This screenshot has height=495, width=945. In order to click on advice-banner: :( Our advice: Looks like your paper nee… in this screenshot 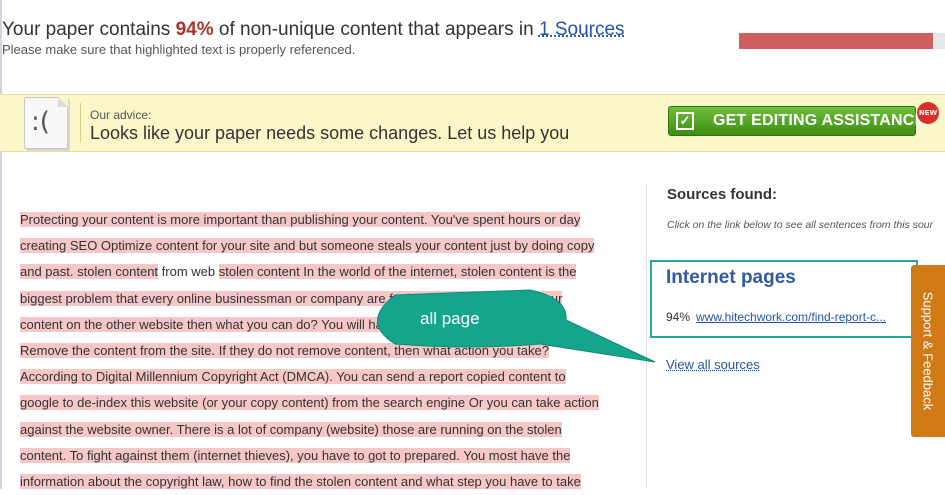, I will do `click(472, 123)`.